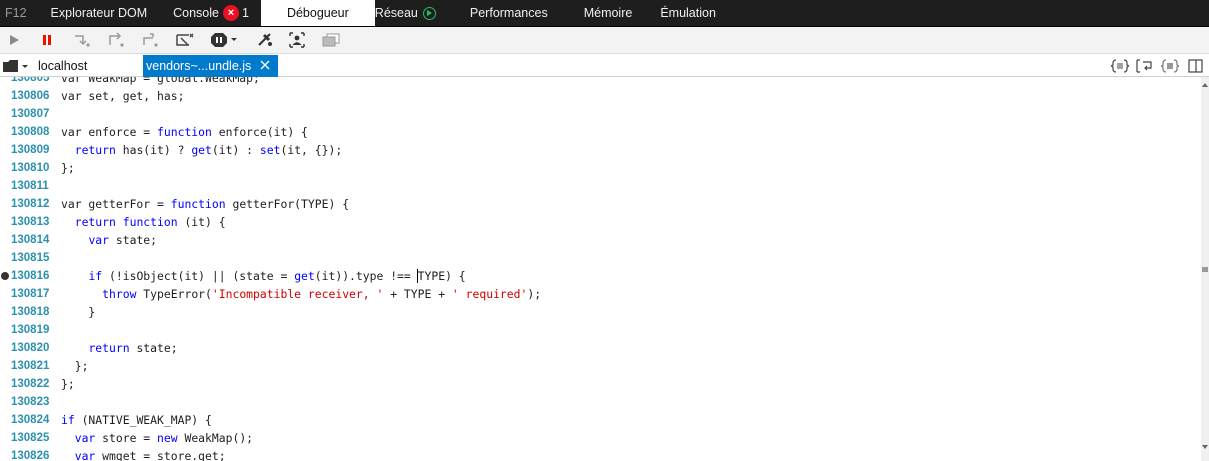  Describe the element at coordinates (122, 96) in the screenshot. I see `code-text: var set, get, has;` at that location.